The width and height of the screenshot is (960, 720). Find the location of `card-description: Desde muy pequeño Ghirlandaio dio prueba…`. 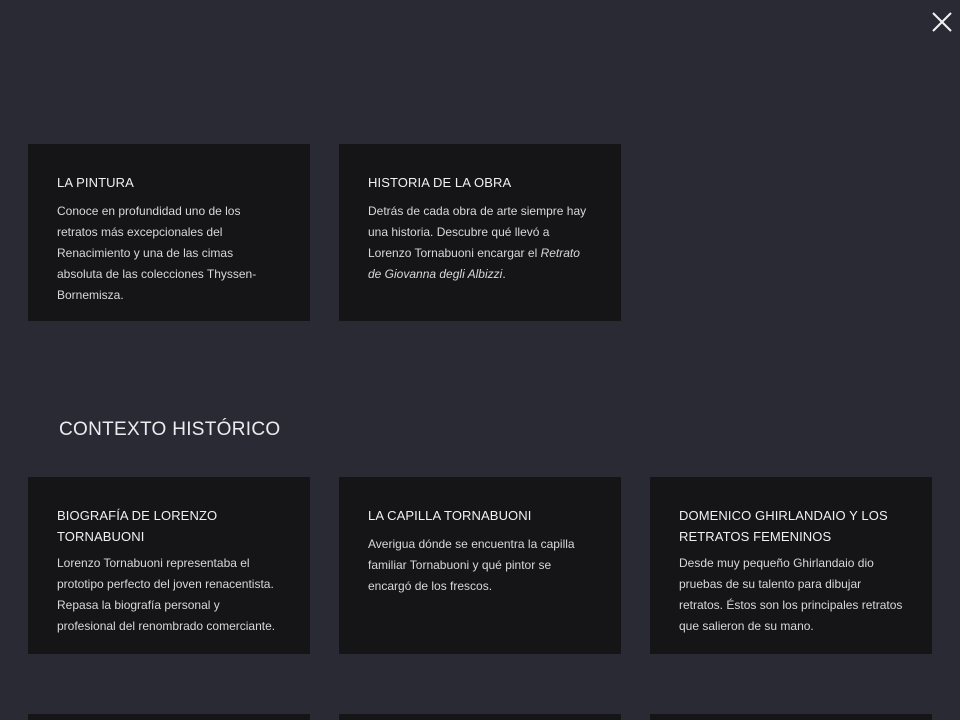

card-description: Desde muy pequeño Ghirlandaio dio prueba… is located at coordinates (791, 594).